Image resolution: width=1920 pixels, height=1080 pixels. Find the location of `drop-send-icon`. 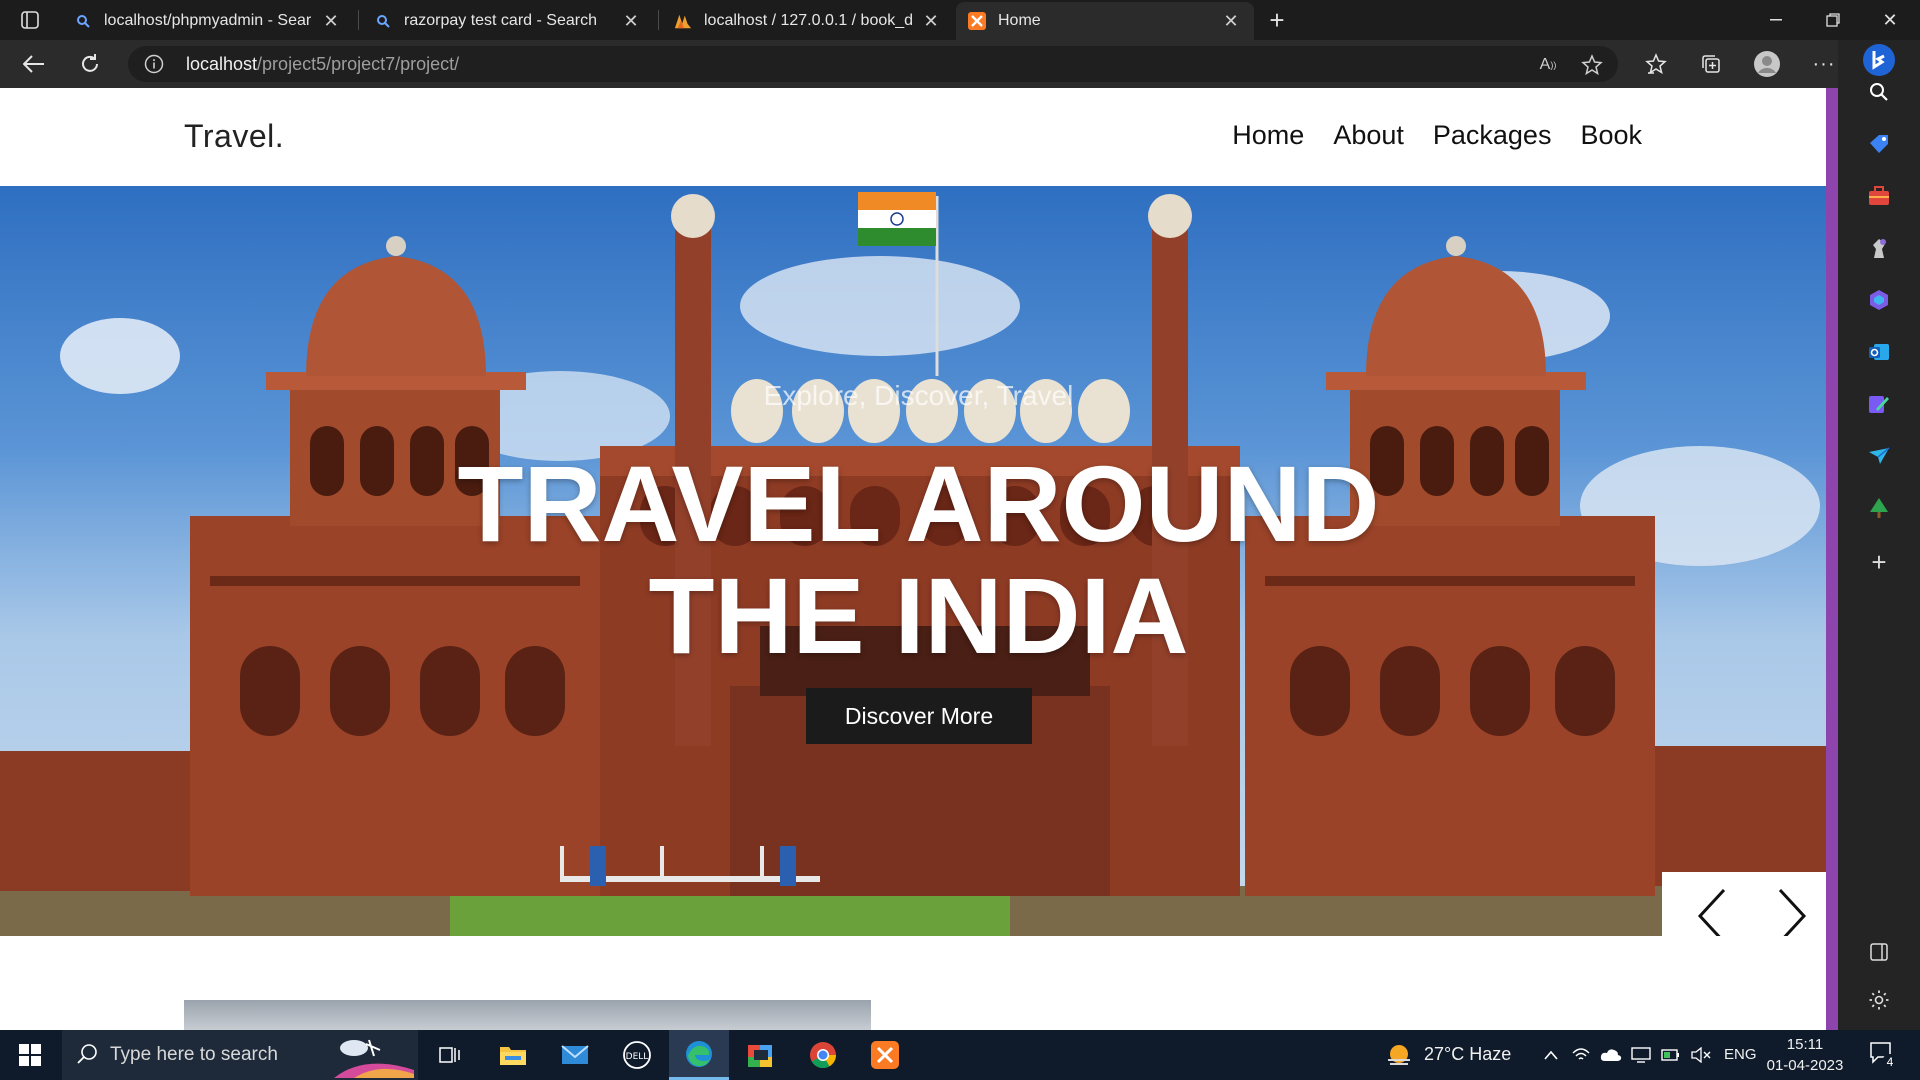

drop-send-icon is located at coordinates (1879, 456).